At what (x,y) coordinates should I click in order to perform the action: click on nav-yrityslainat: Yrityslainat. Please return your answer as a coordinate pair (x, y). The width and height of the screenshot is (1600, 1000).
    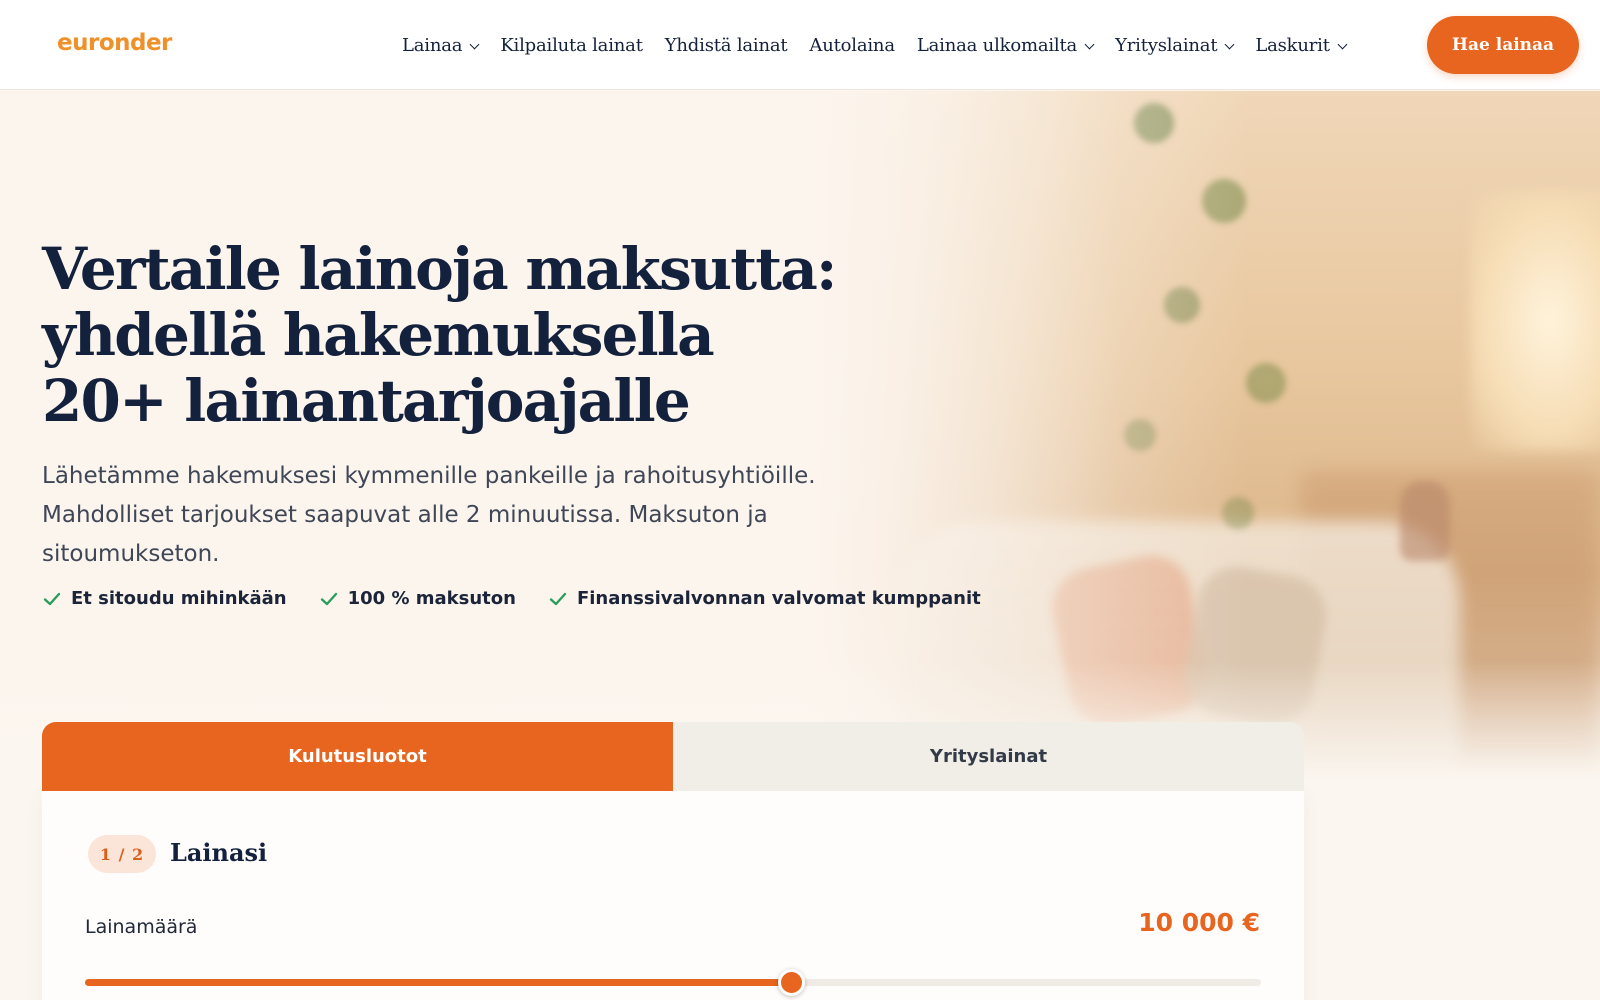
    Looking at the image, I should click on (1175, 45).